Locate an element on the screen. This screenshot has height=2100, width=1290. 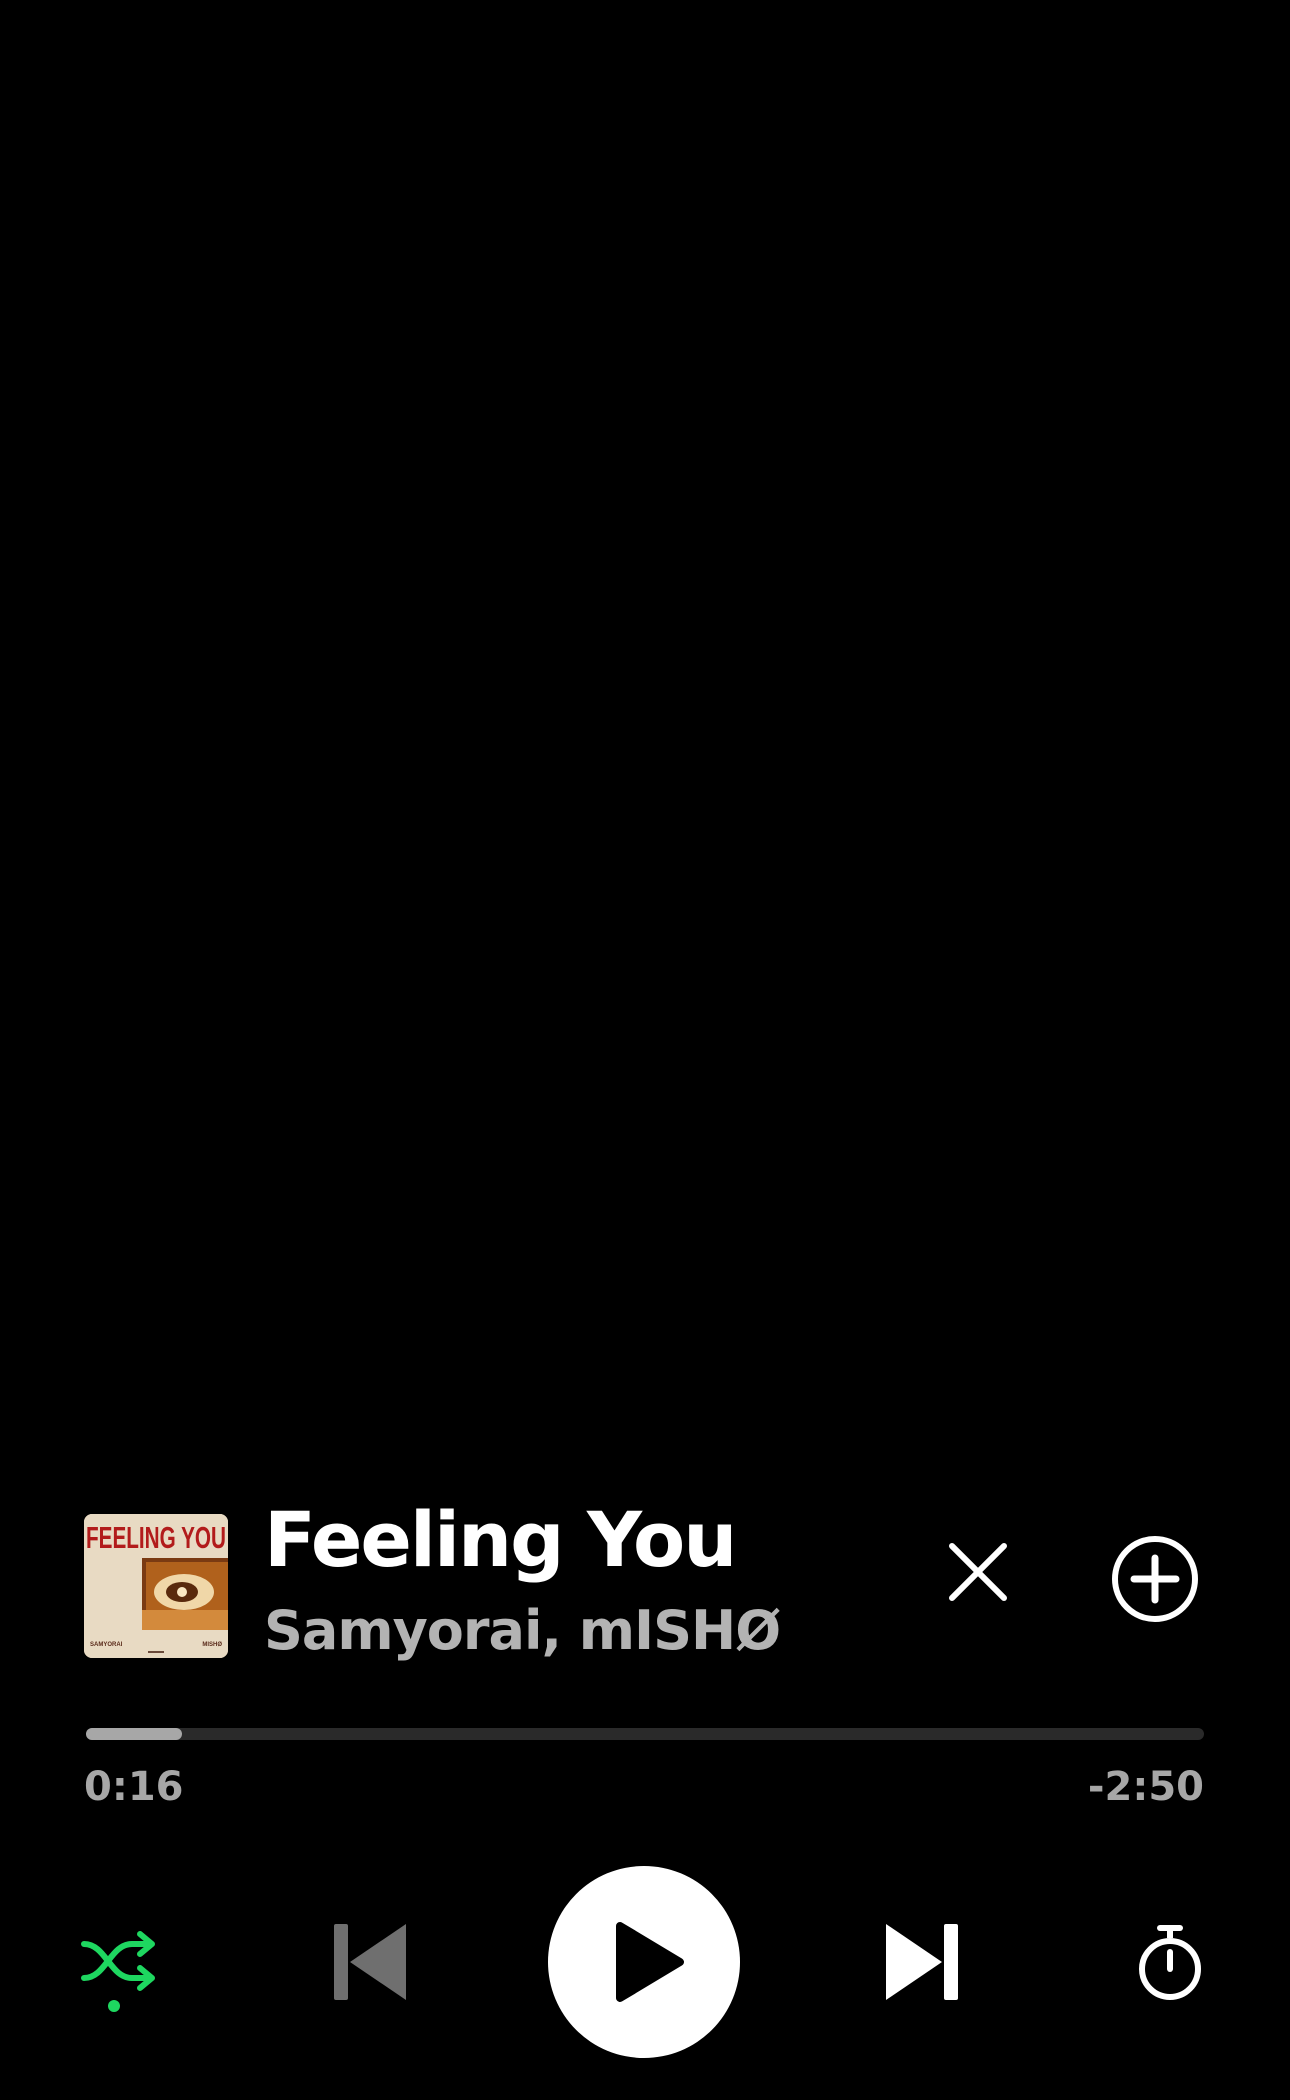
sleep-timer-icon is located at coordinates (1170, 1962).